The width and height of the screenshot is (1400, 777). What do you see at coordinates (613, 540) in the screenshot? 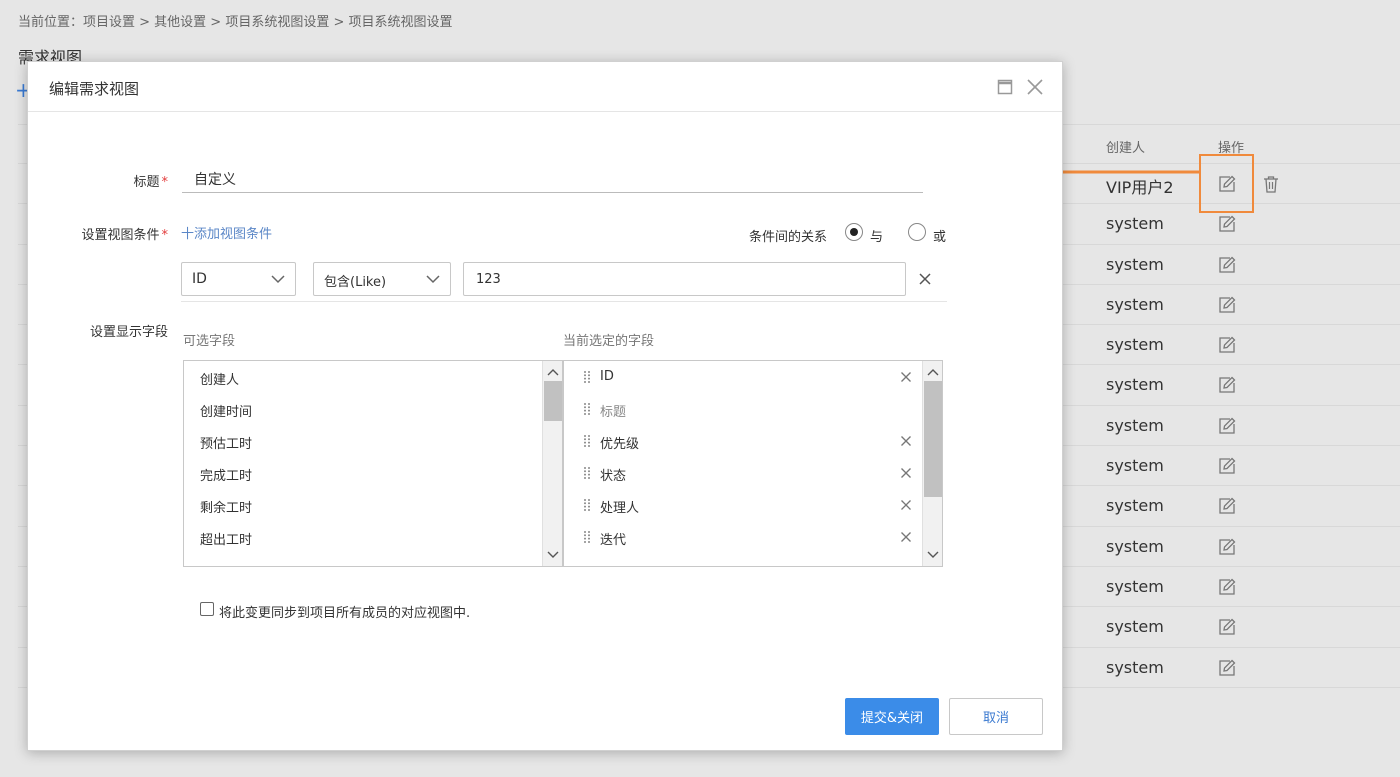
I see `field-label: 迭代` at bounding box center [613, 540].